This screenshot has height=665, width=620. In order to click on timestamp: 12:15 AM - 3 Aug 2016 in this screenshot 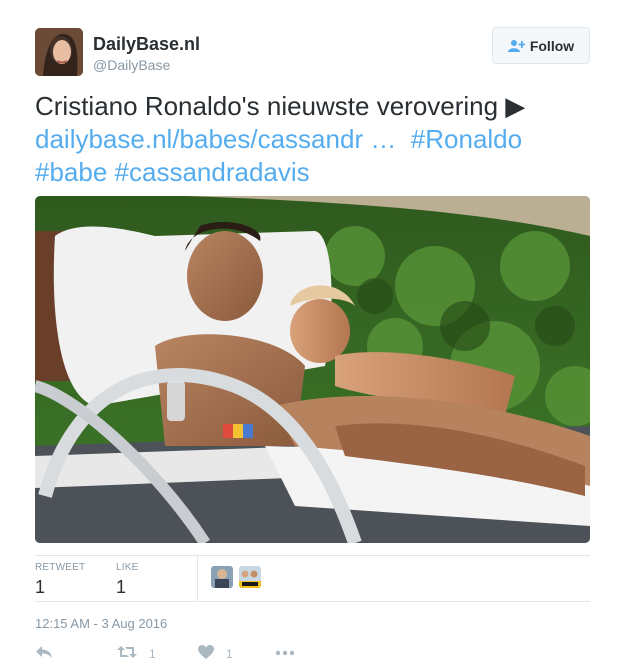, I will do `click(101, 623)`.